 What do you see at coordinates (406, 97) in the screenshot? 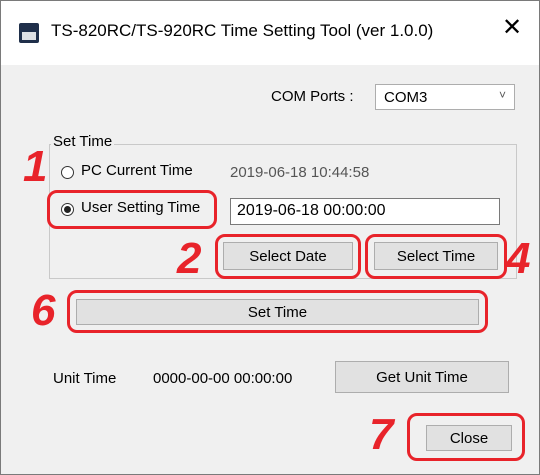
I see `com-ports-selected-value: COM3` at bounding box center [406, 97].